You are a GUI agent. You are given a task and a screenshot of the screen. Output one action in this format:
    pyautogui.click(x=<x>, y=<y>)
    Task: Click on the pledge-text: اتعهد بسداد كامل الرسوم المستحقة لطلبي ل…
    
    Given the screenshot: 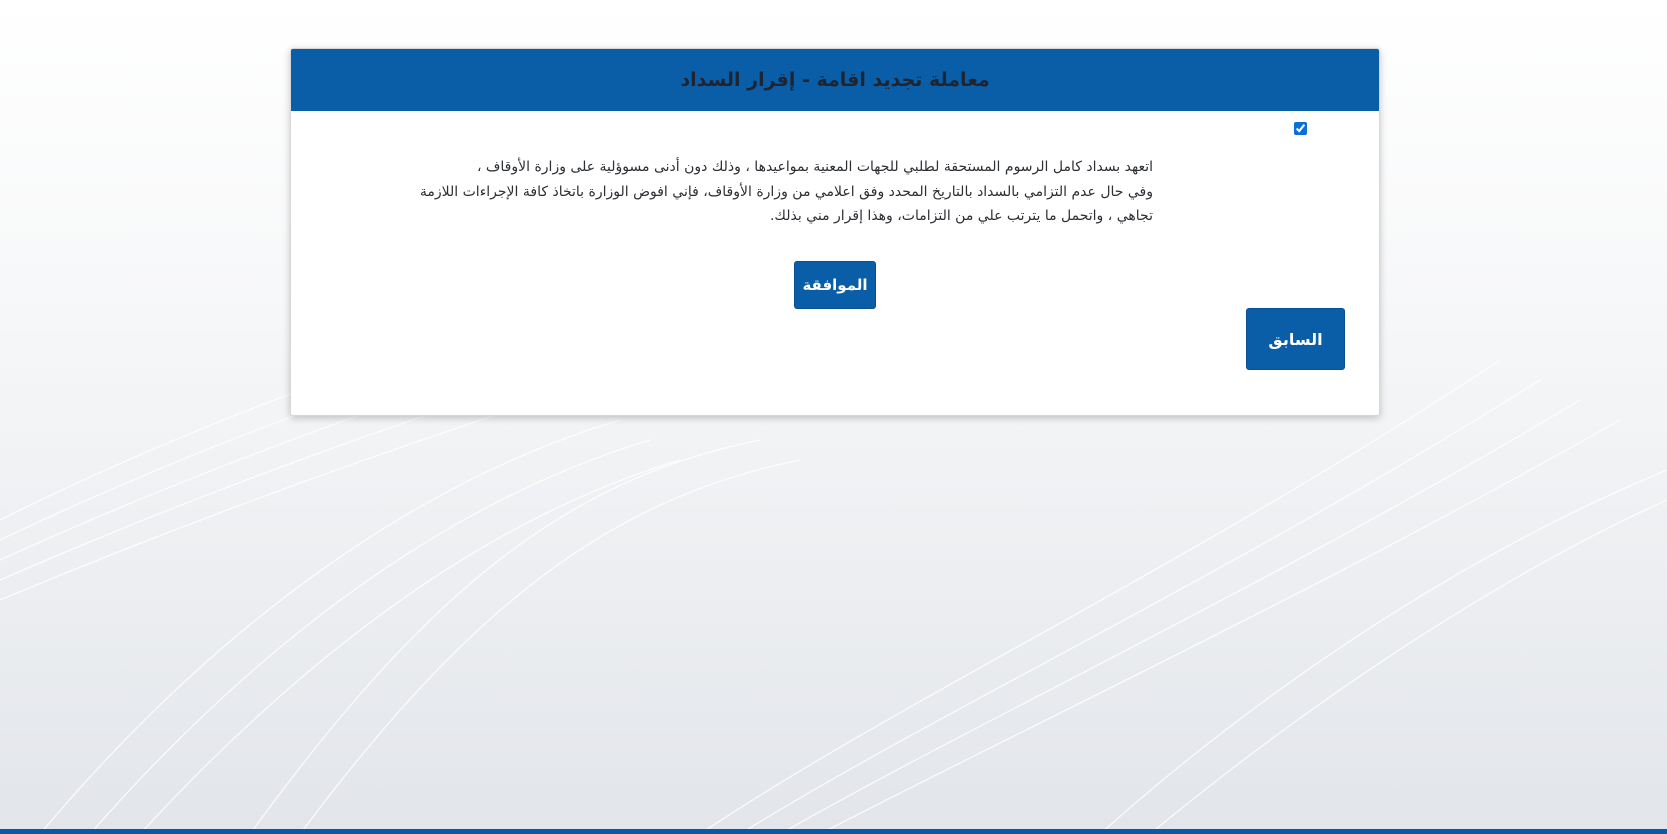 What is the action you would take?
    pyautogui.click(x=747, y=192)
    